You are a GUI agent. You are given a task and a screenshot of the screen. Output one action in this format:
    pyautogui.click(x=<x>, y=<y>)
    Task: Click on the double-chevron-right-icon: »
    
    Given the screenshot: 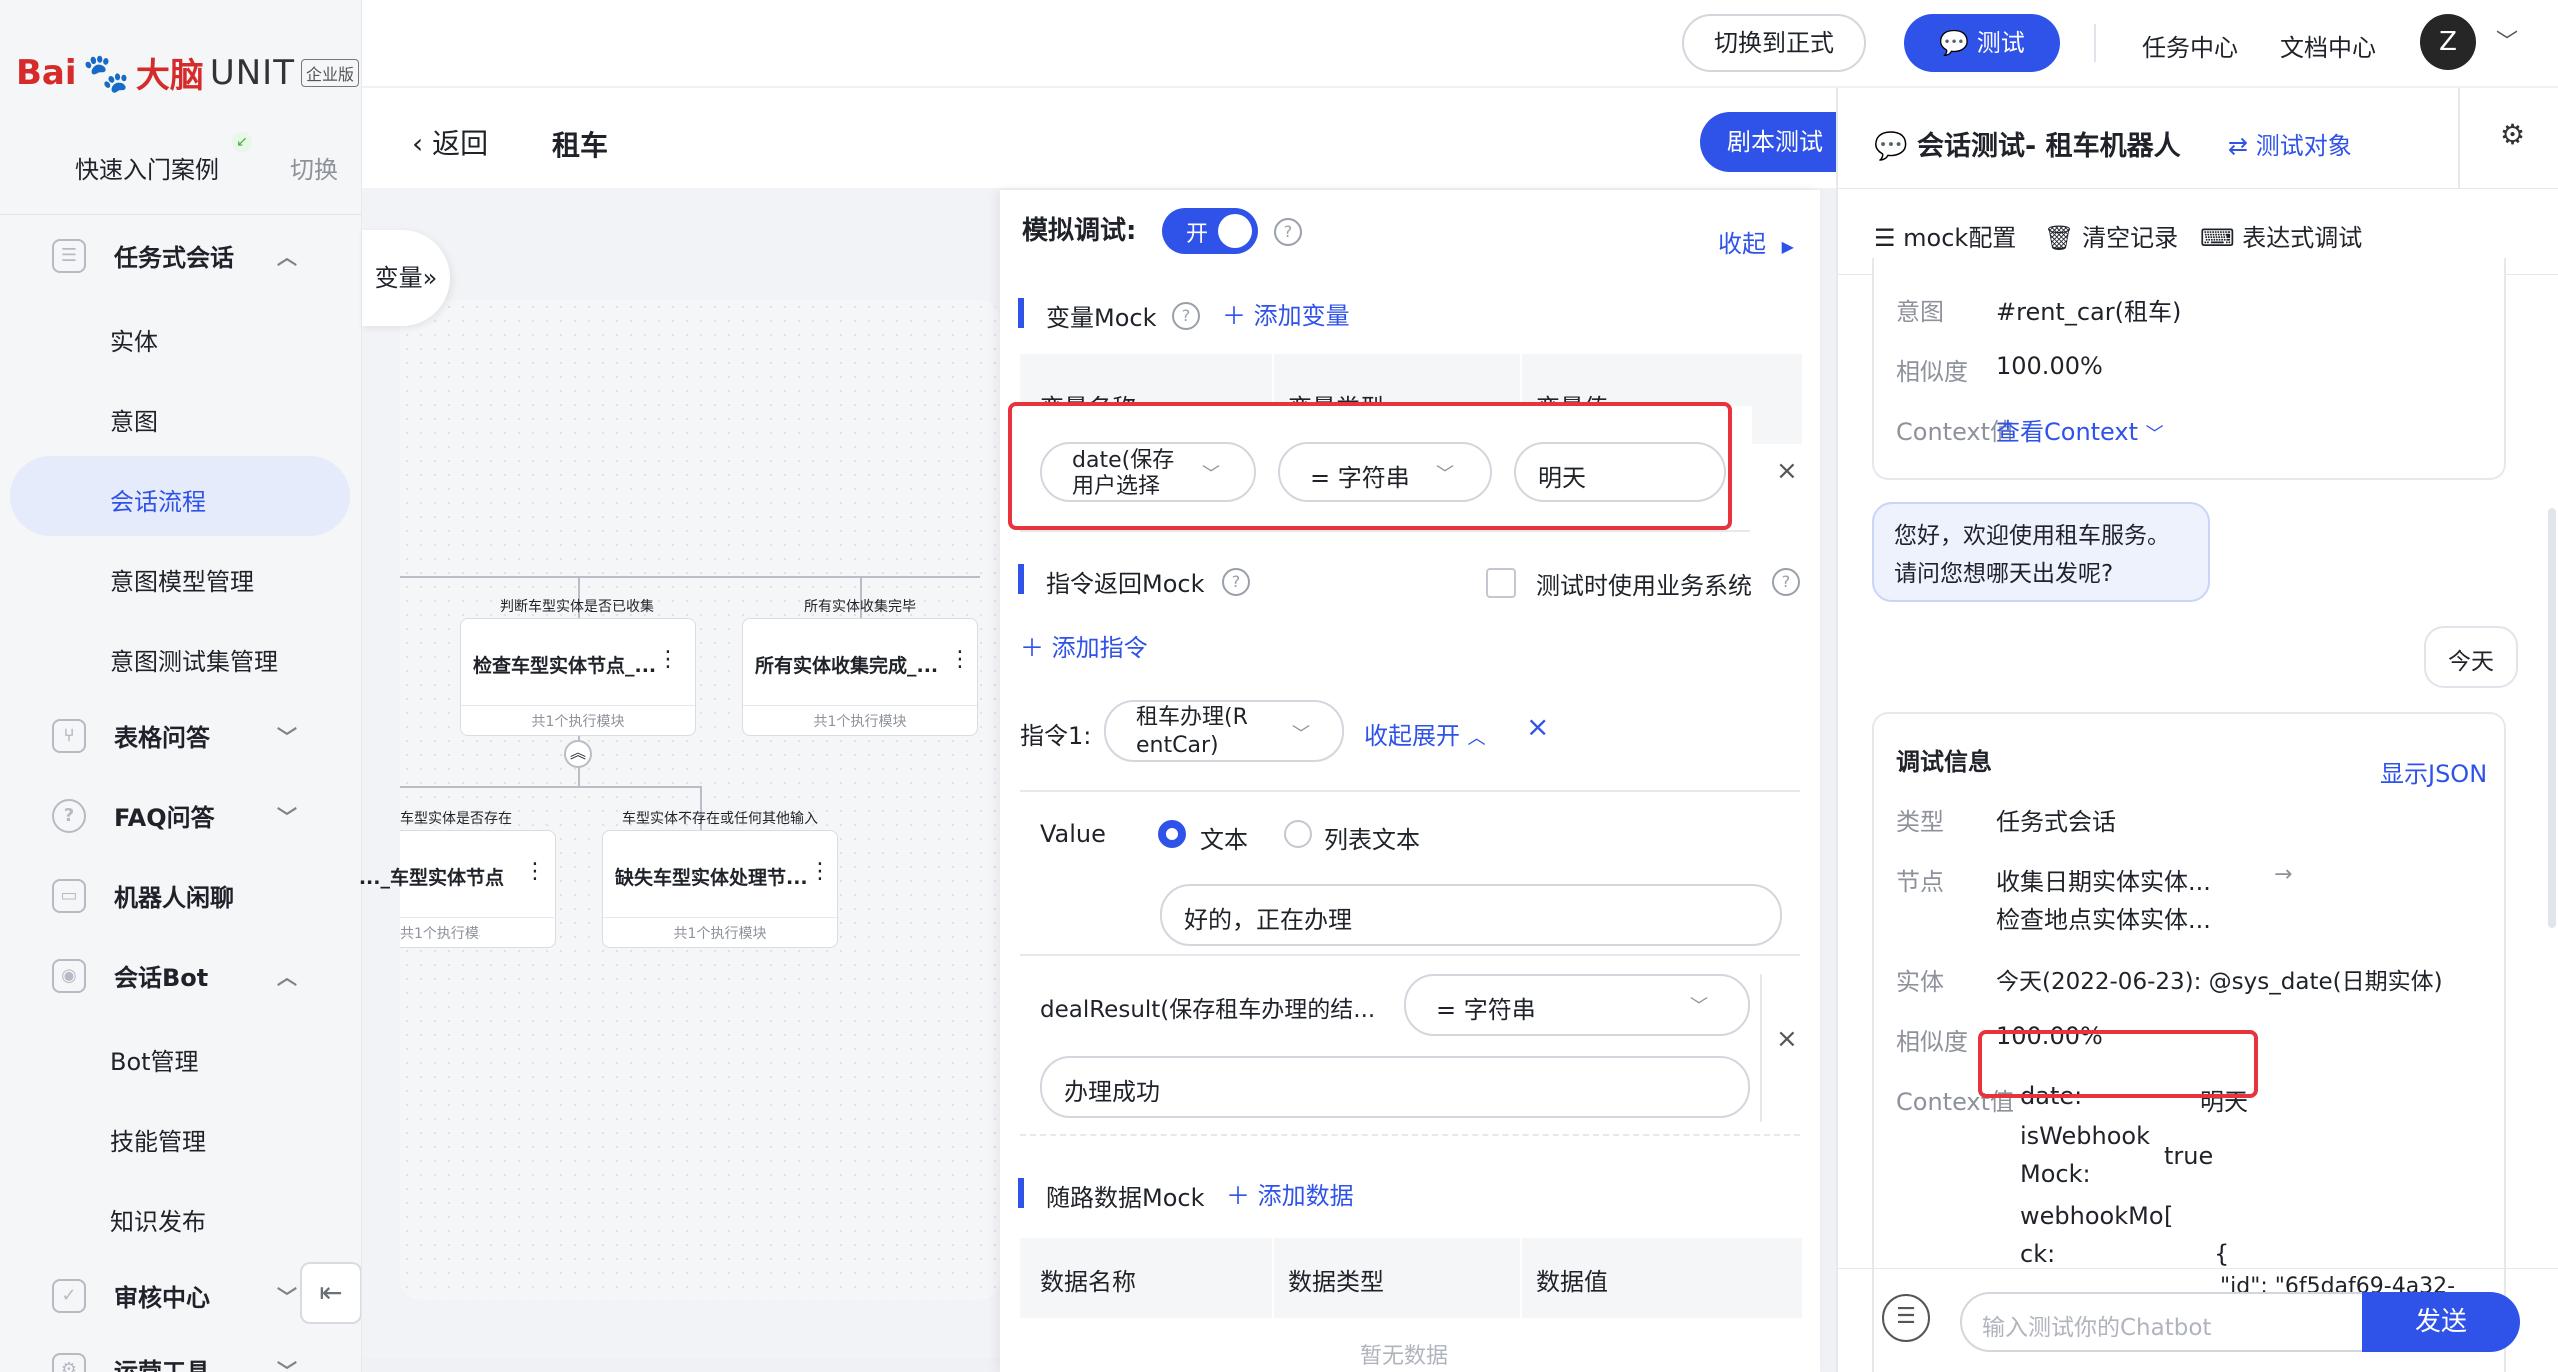 What is the action you would take?
    pyautogui.click(x=430, y=278)
    